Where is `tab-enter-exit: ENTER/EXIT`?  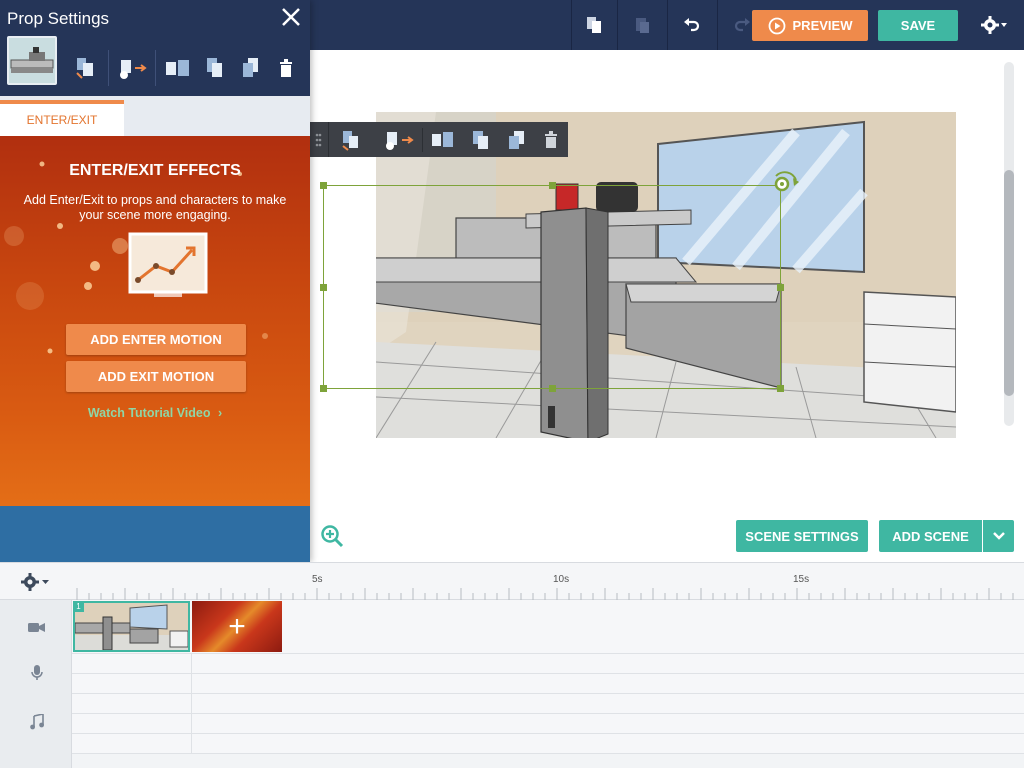
tab-enter-exit: ENTER/EXIT is located at coordinates (62, 118).